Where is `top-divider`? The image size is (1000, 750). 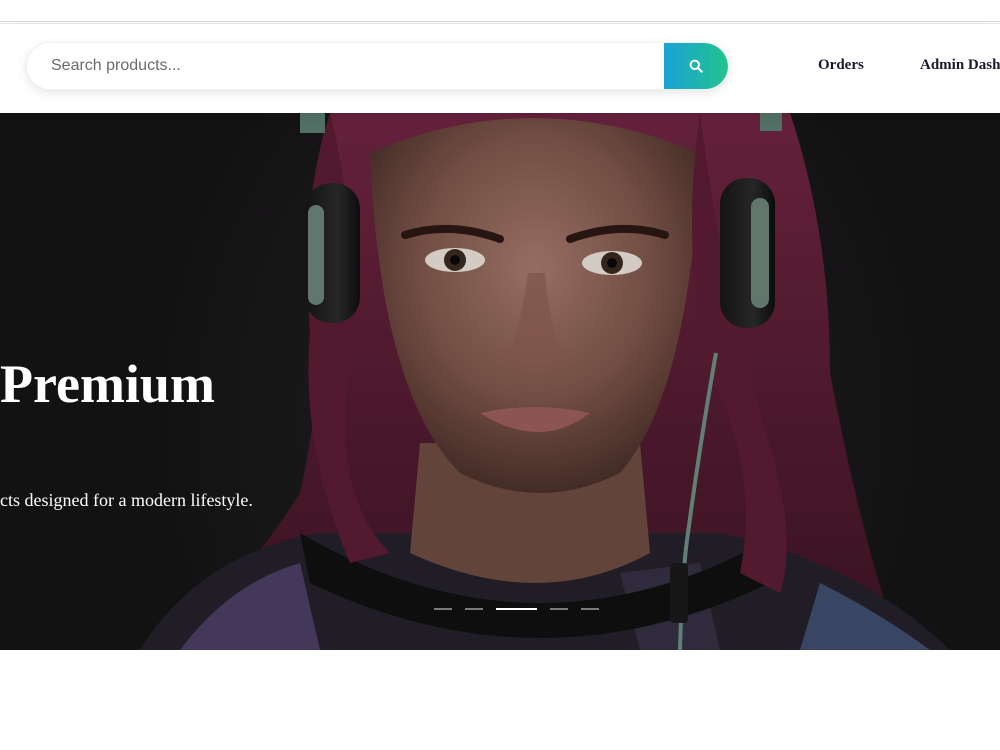
top-divider is located at coordinates (500, 22).